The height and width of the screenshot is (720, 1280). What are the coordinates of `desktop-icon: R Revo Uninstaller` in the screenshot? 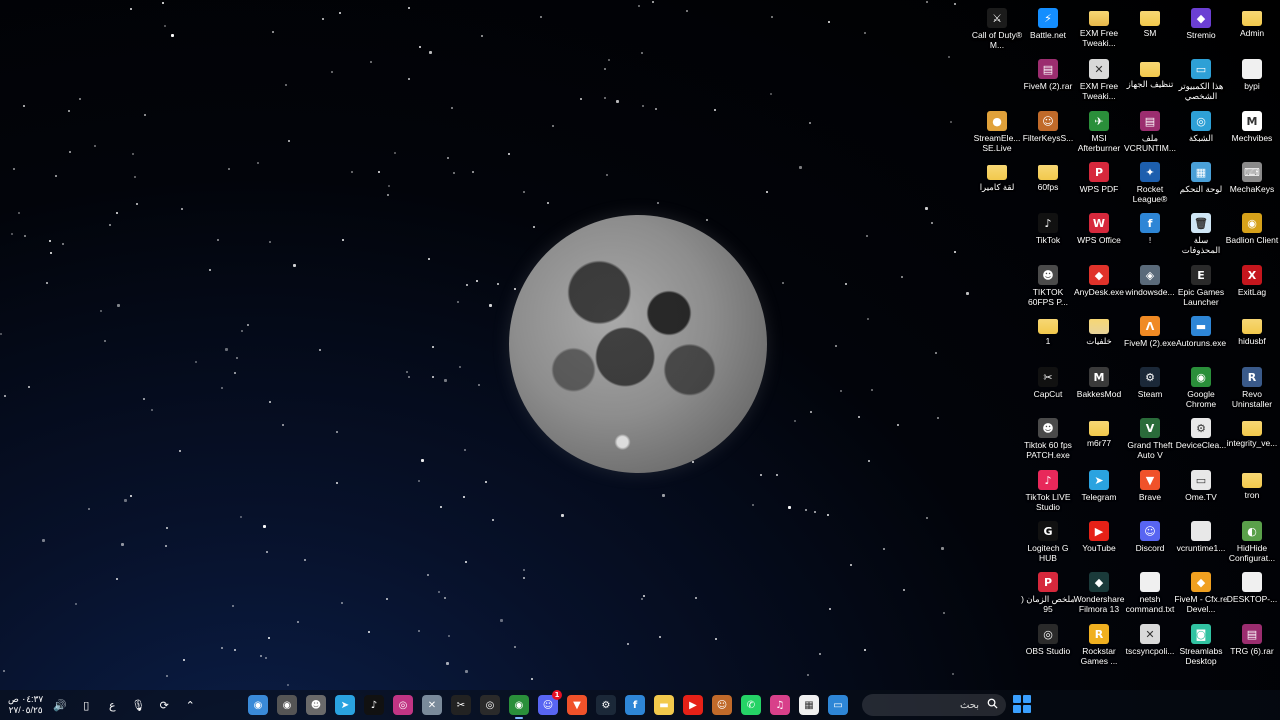 It's located at (1252, 386).